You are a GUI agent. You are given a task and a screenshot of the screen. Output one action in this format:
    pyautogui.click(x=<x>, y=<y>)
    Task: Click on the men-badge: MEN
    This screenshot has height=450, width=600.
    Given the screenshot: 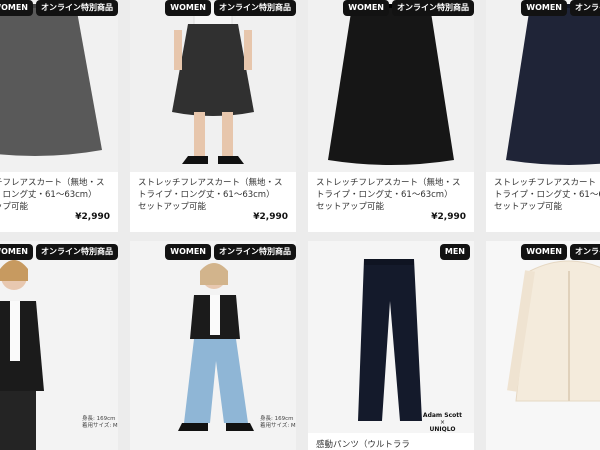 What is the action you would take?
    pyautogui.click(x=454, y=252)
    